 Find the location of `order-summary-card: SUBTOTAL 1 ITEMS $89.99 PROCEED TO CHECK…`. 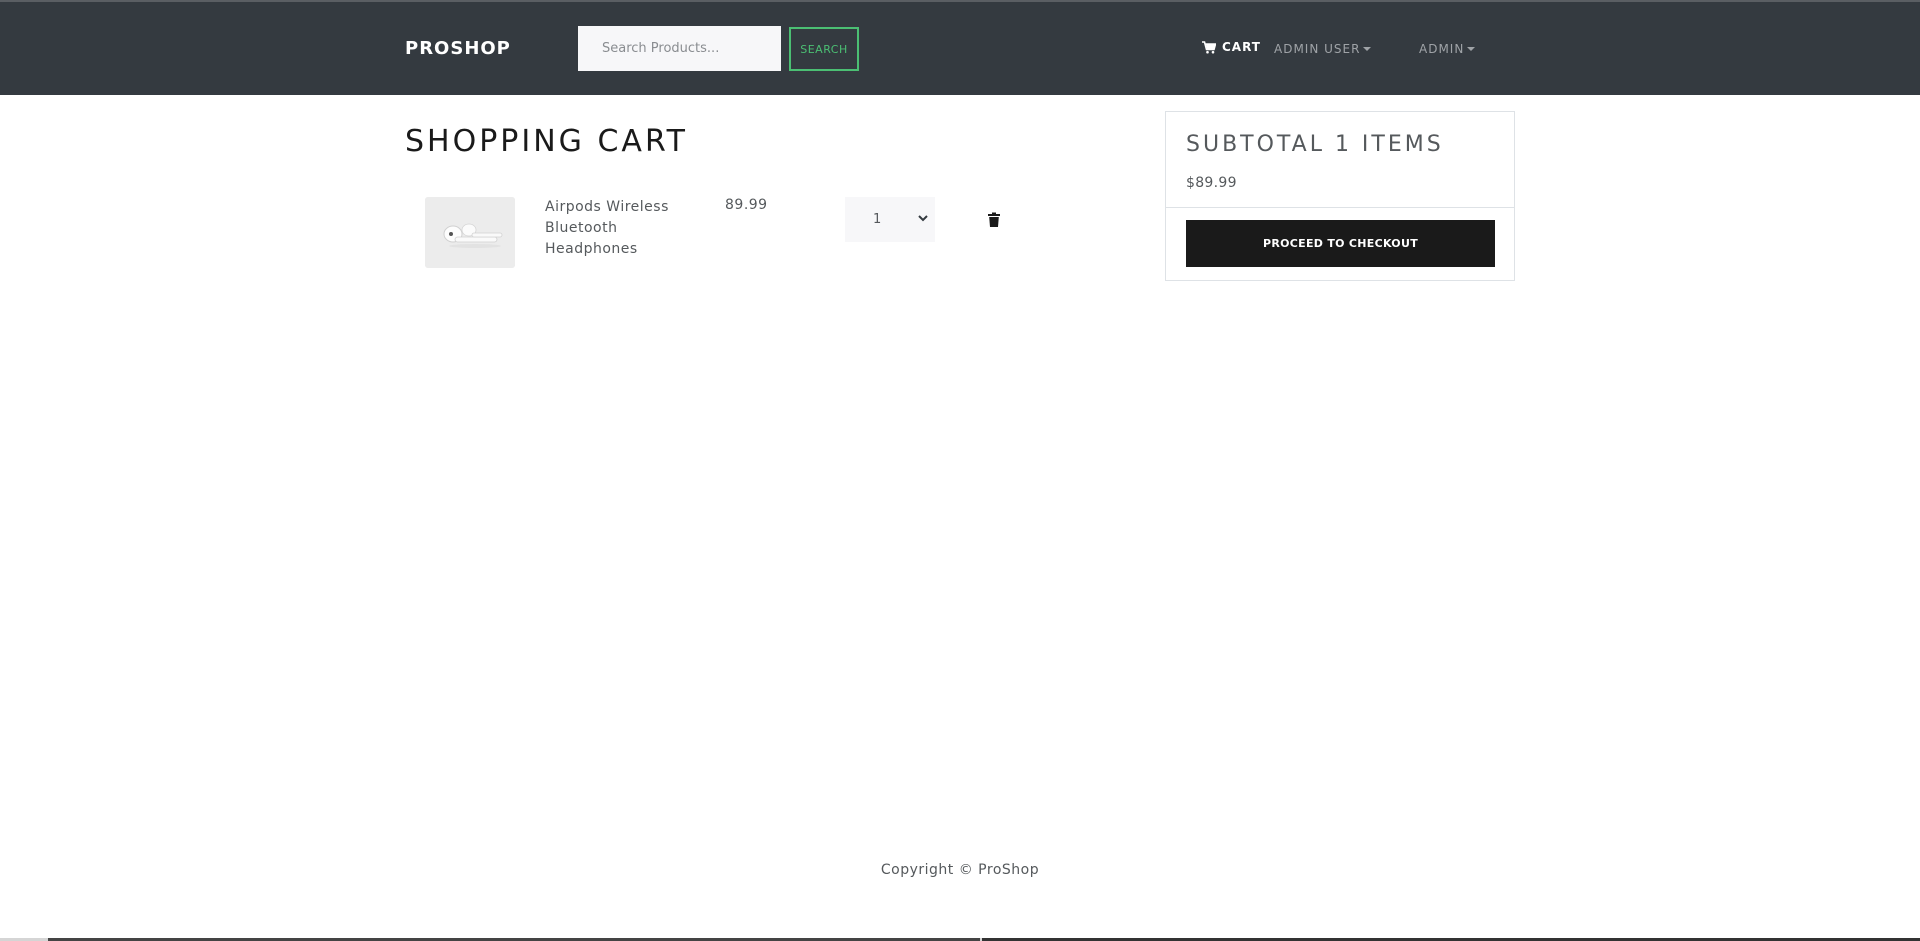

order-summary-card: SUBTOTAL 1 ITEMS $89.99 PROCEED TO CHECK… is located at coordinates (1340, 196).